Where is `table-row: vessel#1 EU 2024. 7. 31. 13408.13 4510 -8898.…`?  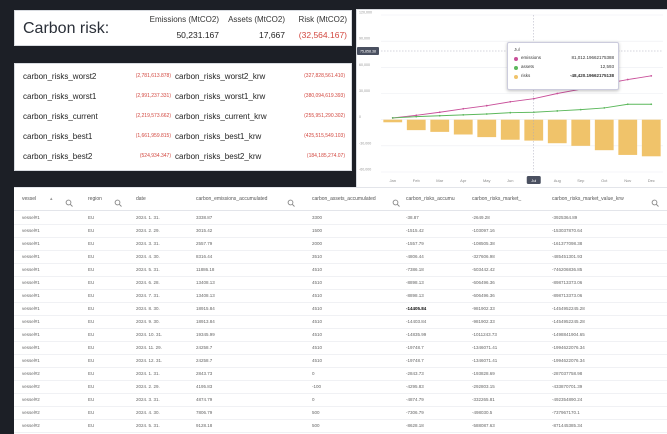
table-row: vessel#1 EU 2024. 7. 31. 13408.13 4510 -8898.… is located at coordinates (340, 296).